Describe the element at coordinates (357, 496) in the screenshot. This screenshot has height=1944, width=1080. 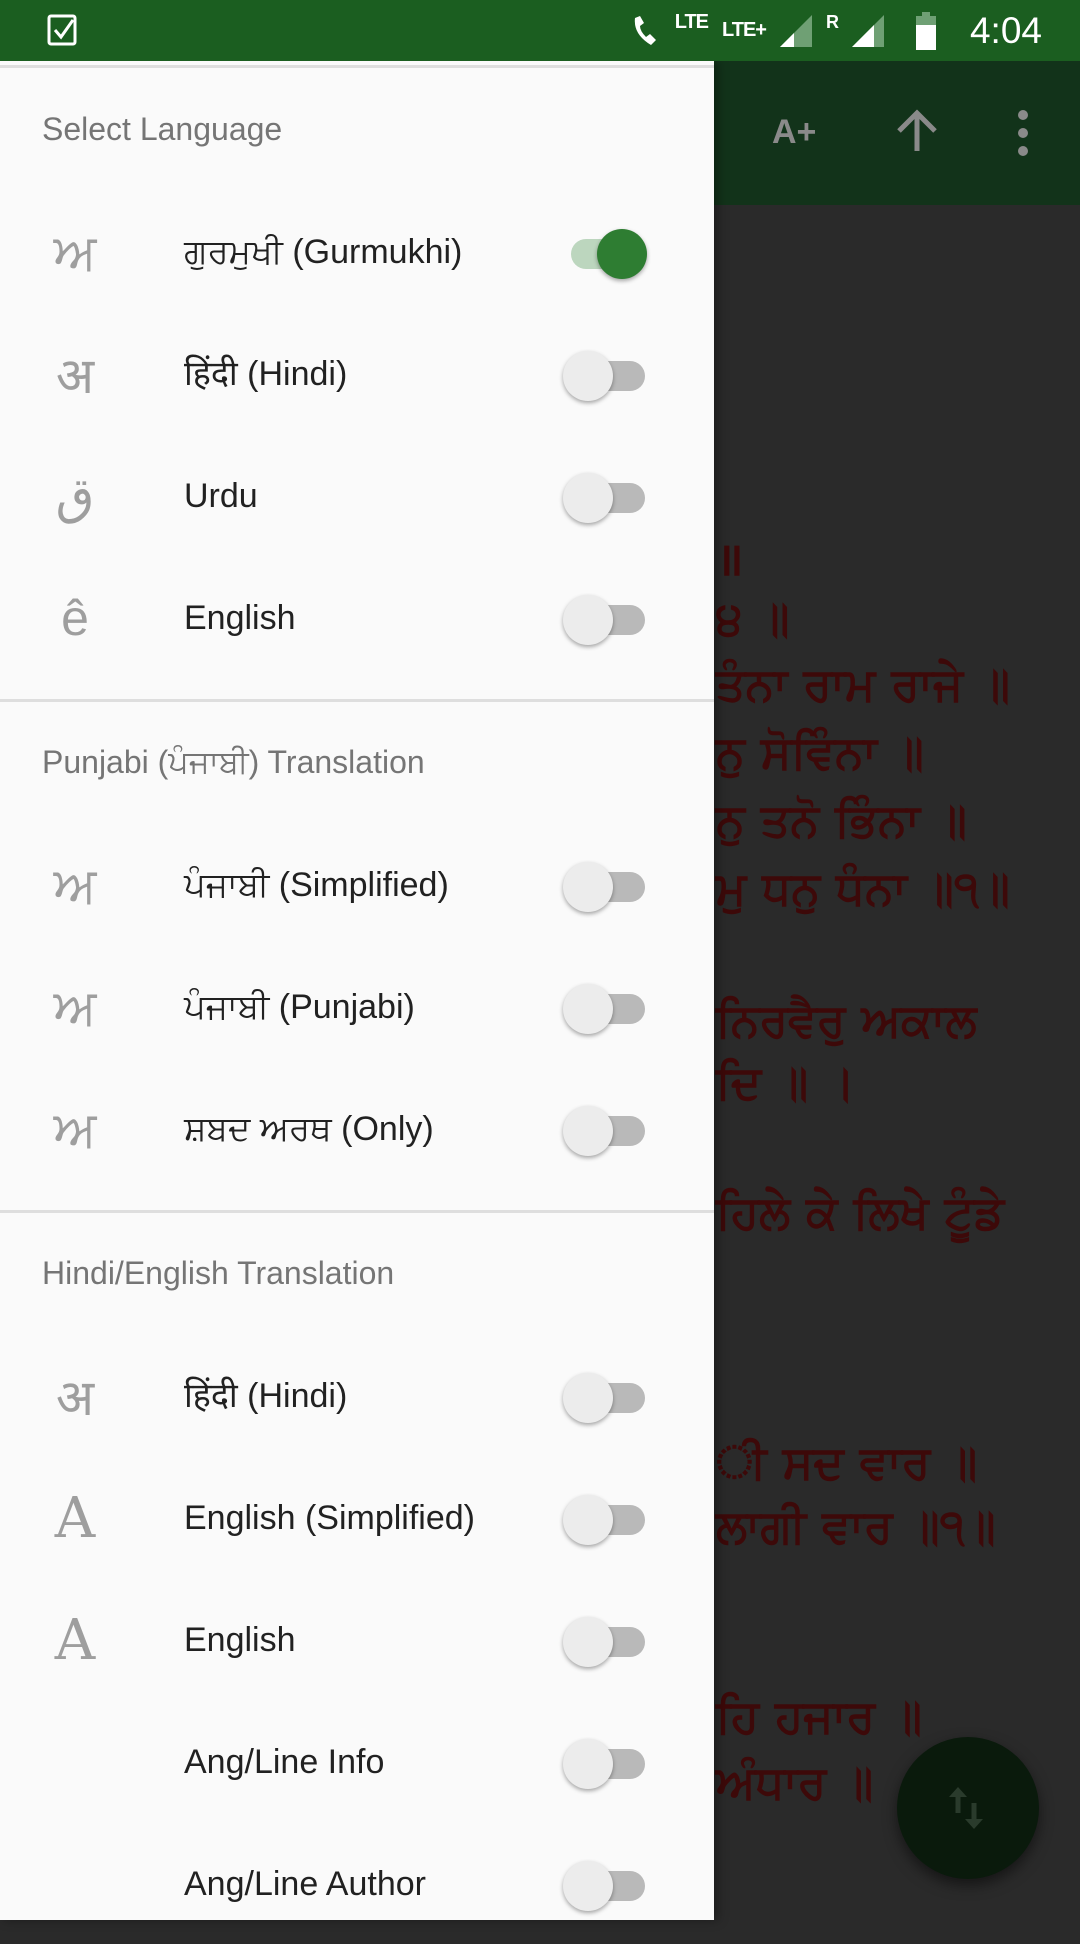
I see `toggle-row-urdu: ق Urdu` at that location.